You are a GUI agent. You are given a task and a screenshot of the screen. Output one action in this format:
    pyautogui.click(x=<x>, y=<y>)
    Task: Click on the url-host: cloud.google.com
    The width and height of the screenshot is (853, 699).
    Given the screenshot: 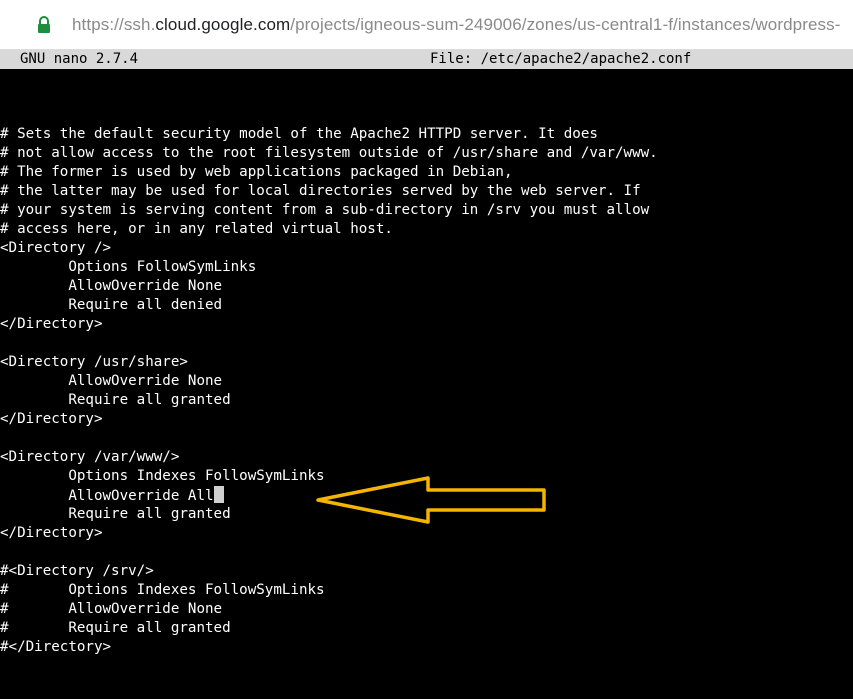 What is the action you would take?
    pyautogui.click(x=223, y=24)
    